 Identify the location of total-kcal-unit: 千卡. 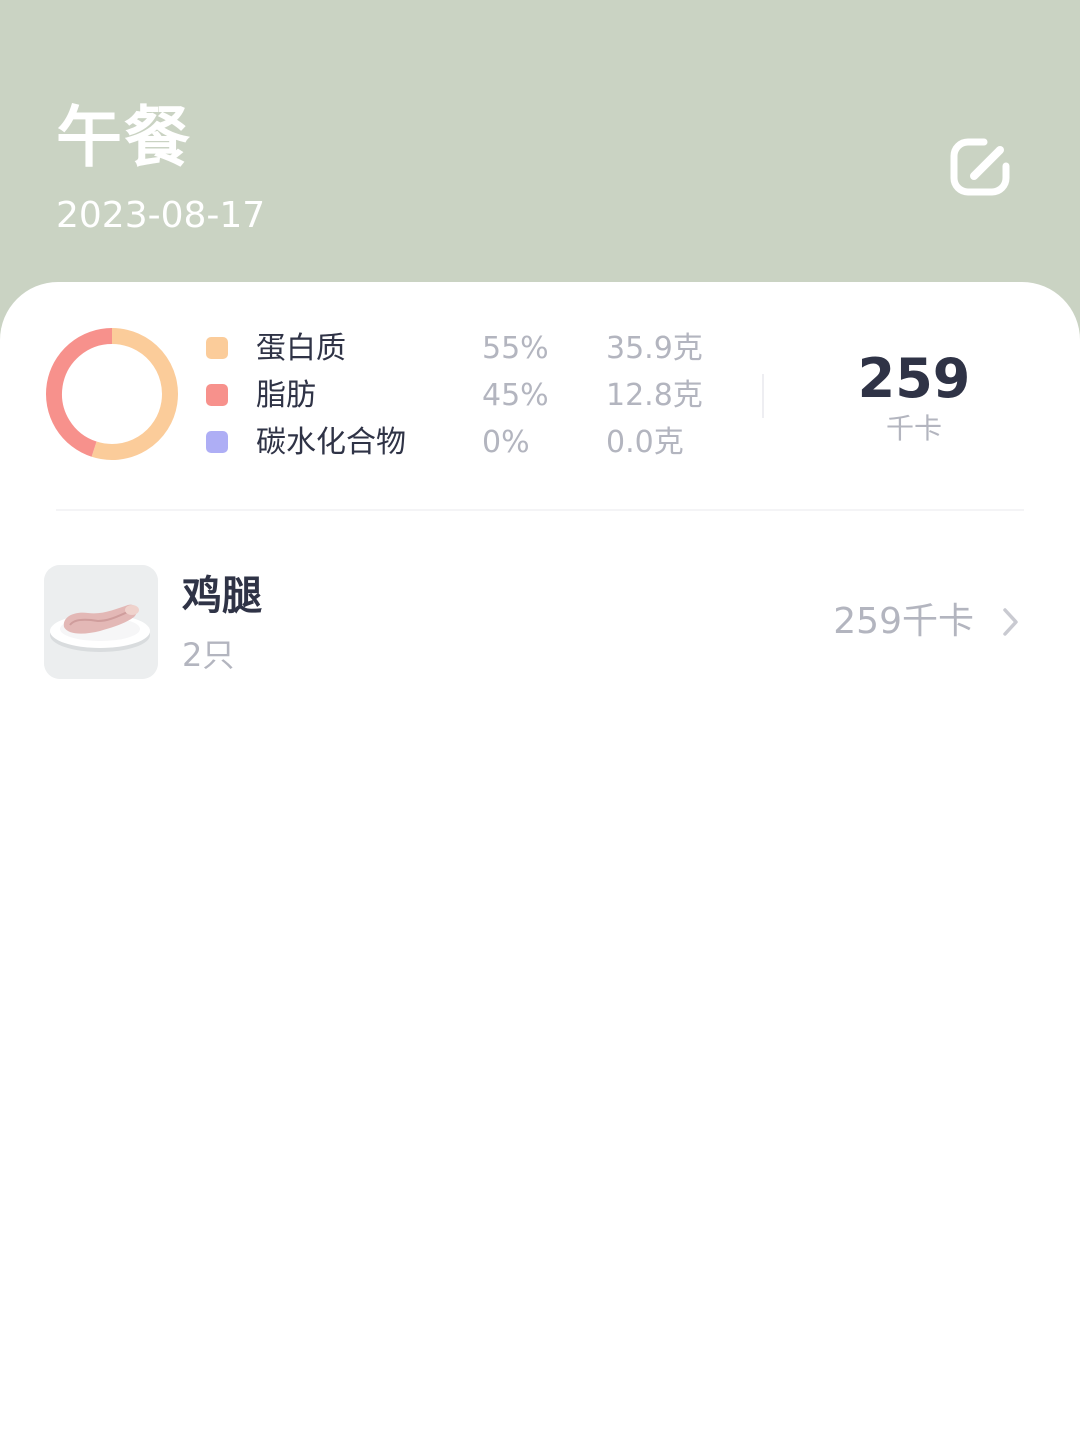
(913, 428).